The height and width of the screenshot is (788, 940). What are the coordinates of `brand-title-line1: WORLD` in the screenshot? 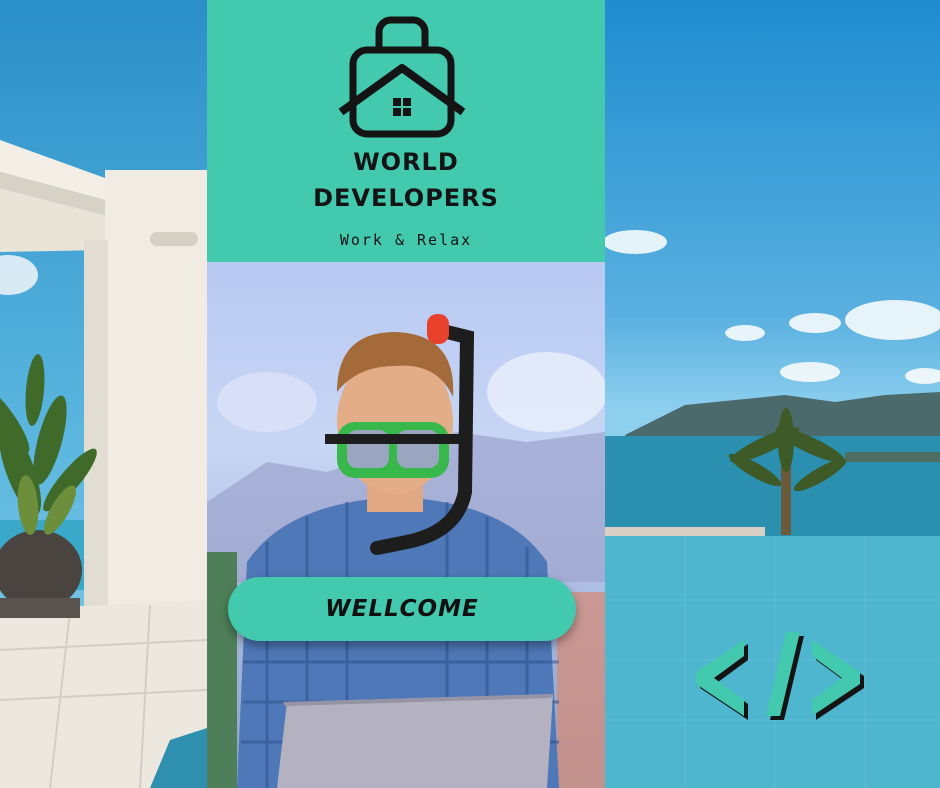 It's located at (406, 162).